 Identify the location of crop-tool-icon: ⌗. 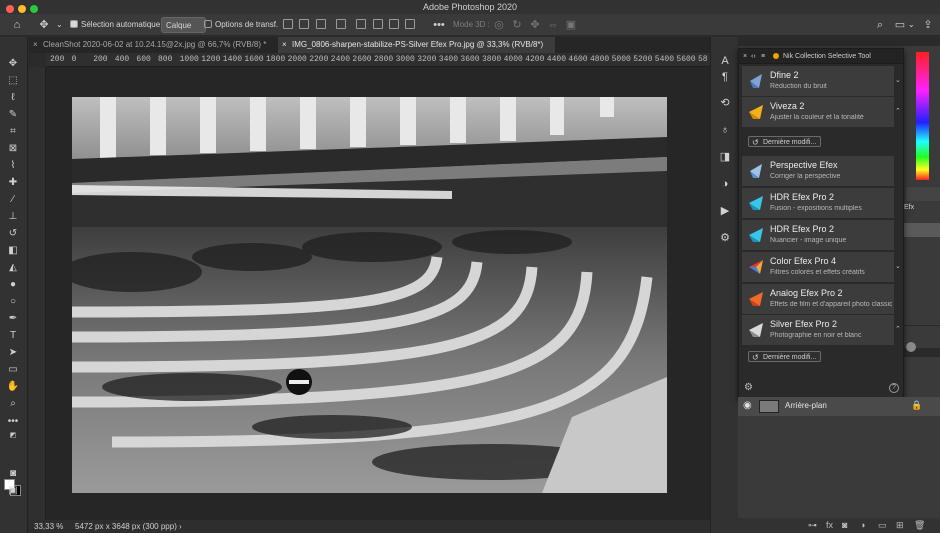
(13, 132).